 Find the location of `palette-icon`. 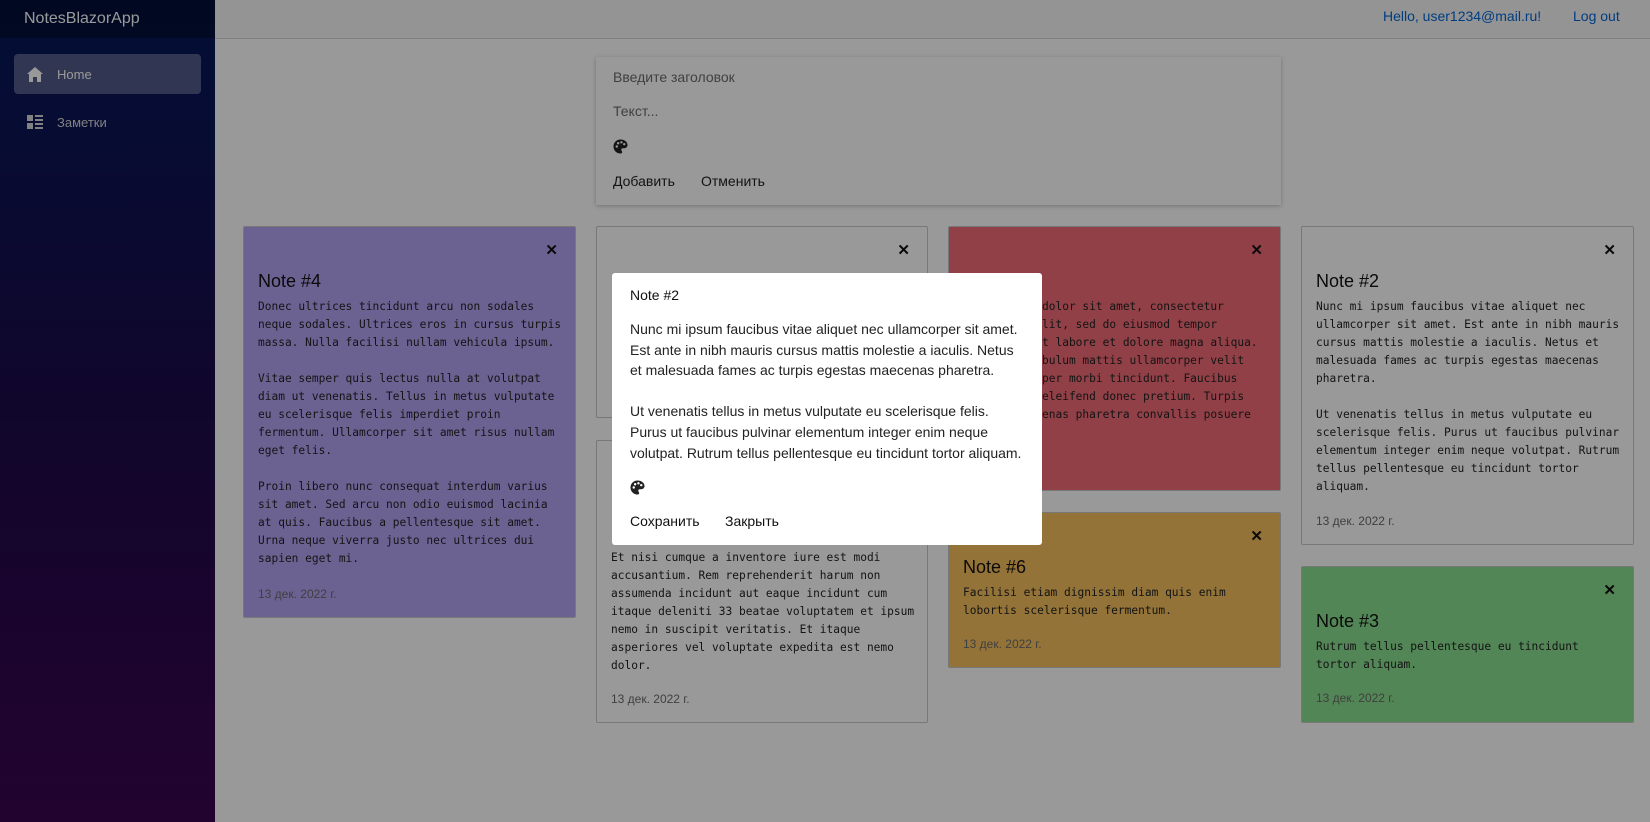

palette-icon is located at coordinates (637, 490).